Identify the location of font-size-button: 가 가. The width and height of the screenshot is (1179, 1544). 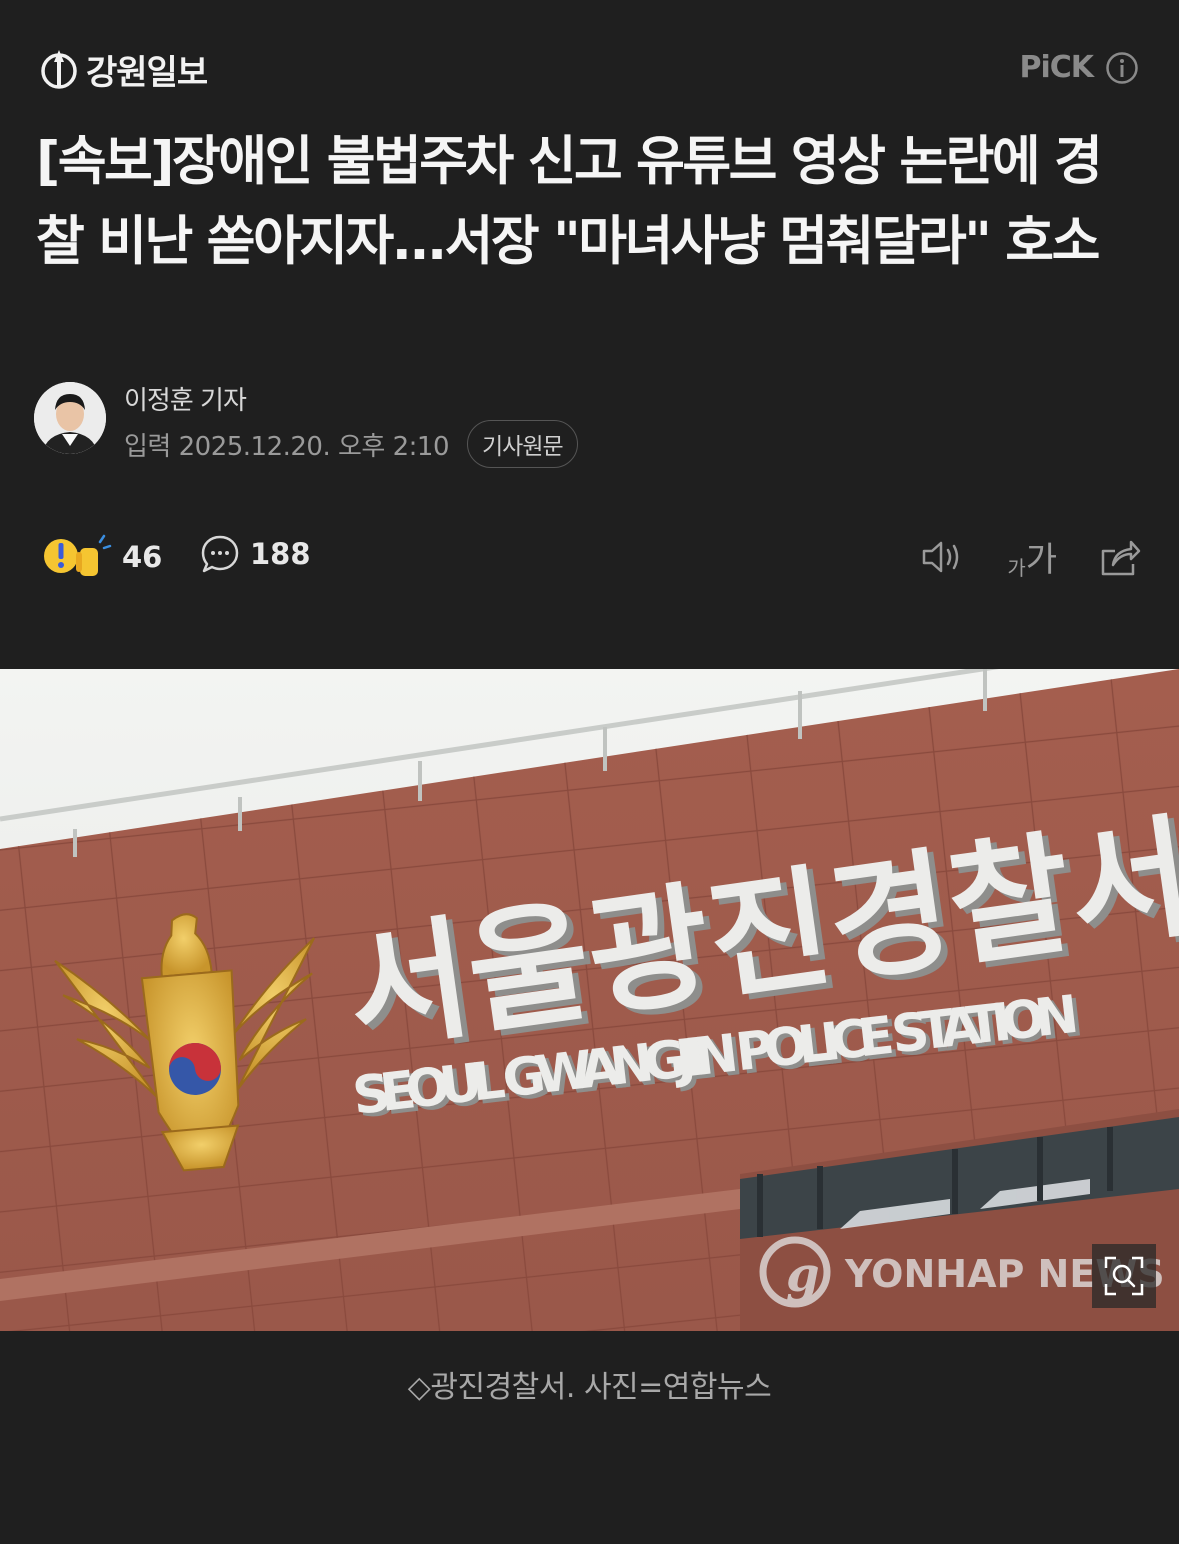
(1032, 556).